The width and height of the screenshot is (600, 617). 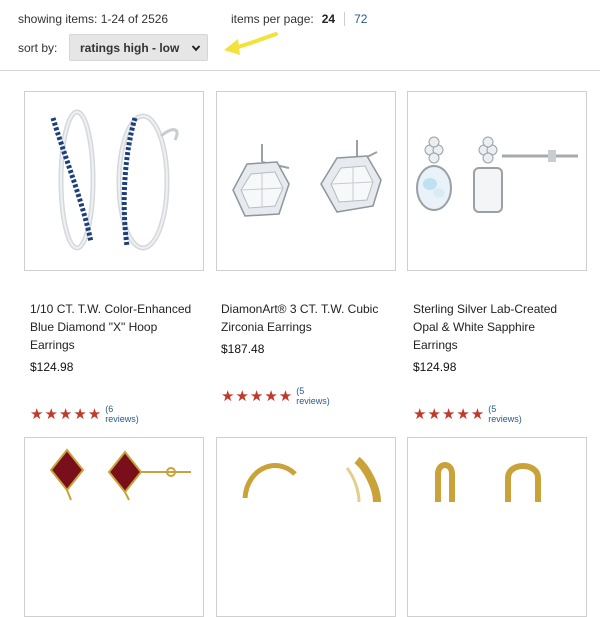 I want to click on per-page-separator, so click(x=345, y=19).